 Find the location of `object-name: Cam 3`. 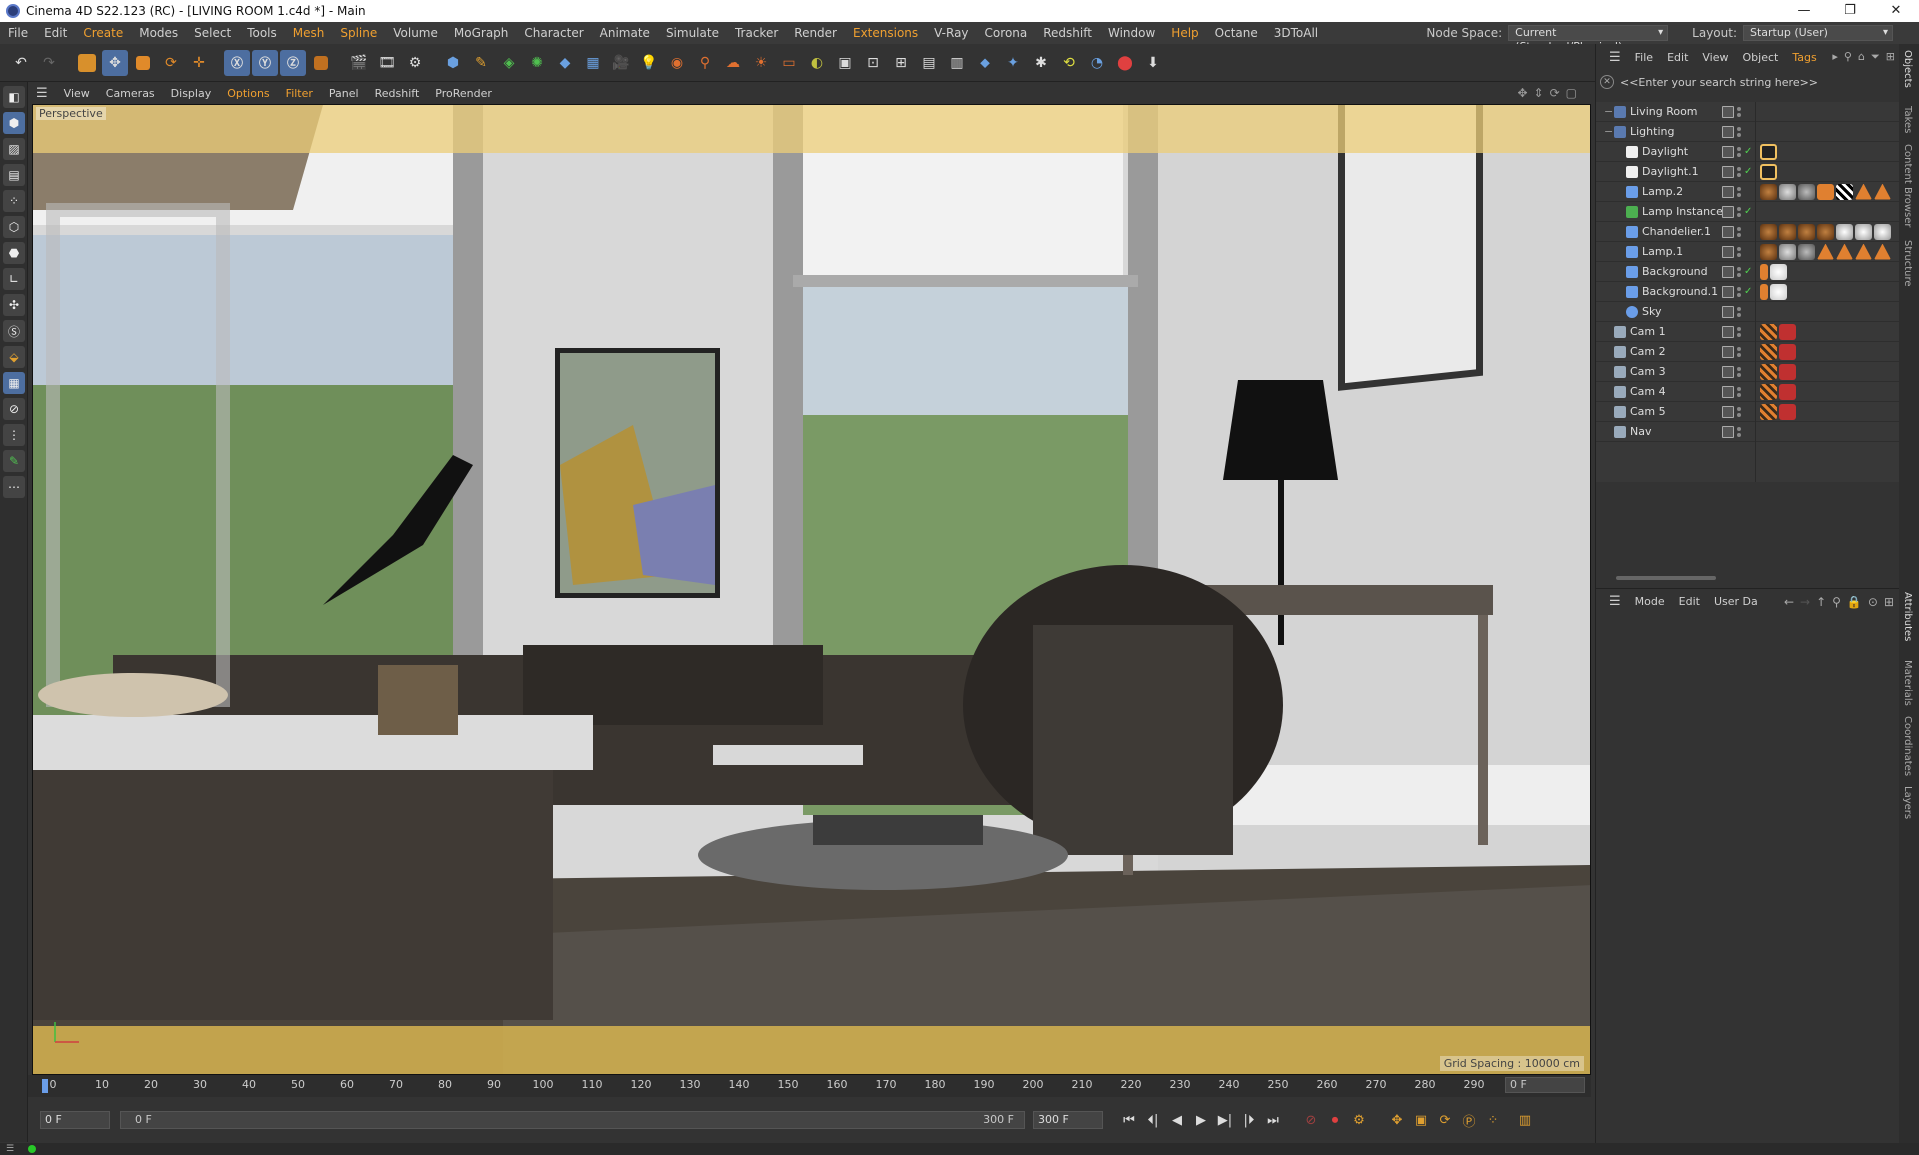

object-name: Cam 3 is located at coordinates (1648, 371).